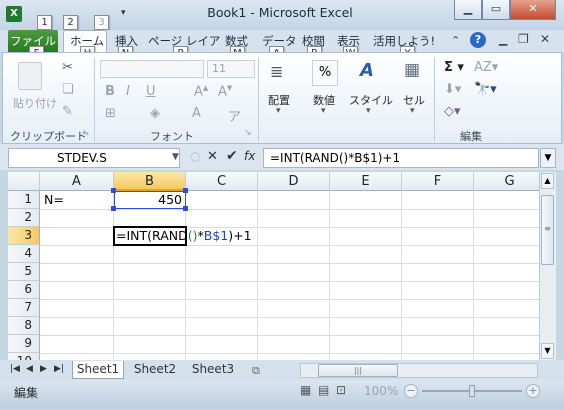 This screenshot has height=410, width=564. What do you see at coordinates (533, 10) in the screenshot?
I see `close-button: ✕` at bounding box center [533, 10].